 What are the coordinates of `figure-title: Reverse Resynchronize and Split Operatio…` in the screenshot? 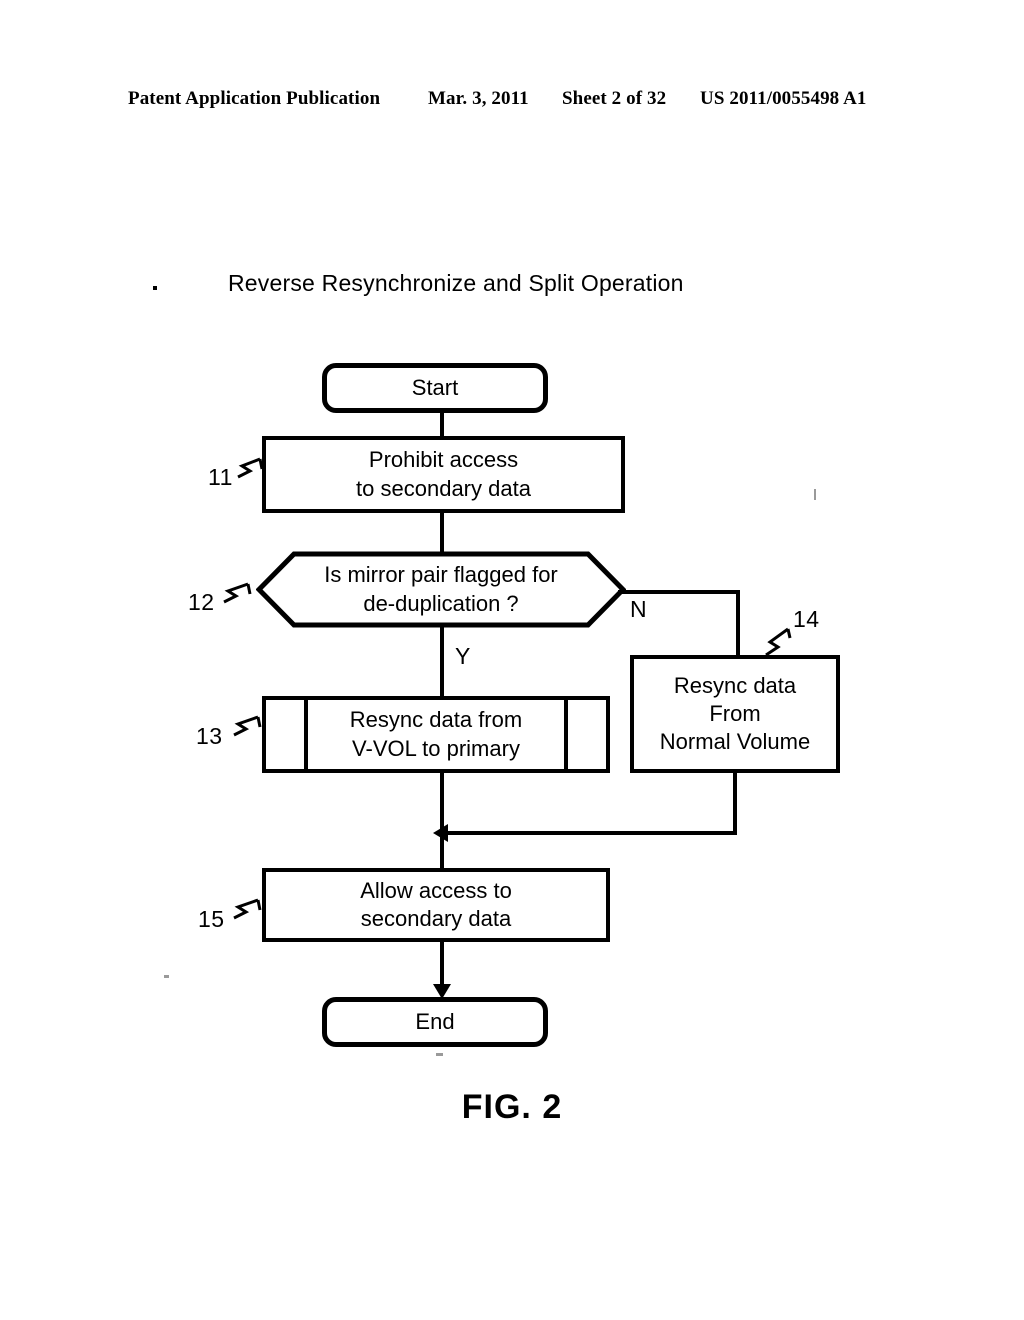 It's located at (456, 283).